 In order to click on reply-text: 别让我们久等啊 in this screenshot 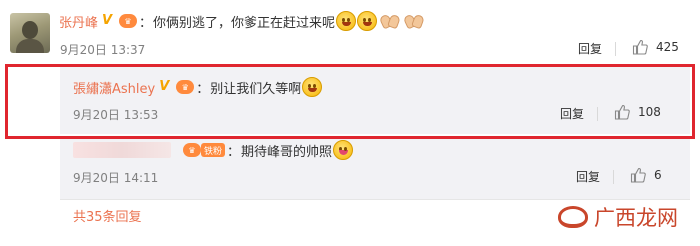, I will do `click(256, 89)`.